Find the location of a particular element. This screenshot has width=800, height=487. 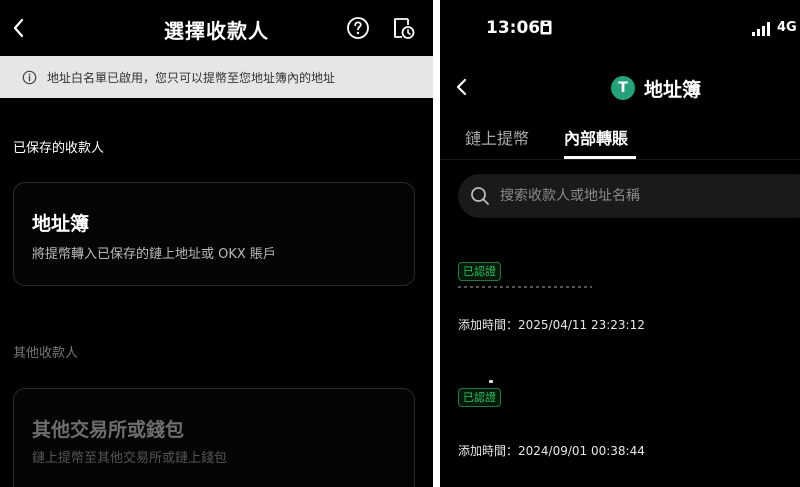

panel-divider is located at coordinates (436, 243).